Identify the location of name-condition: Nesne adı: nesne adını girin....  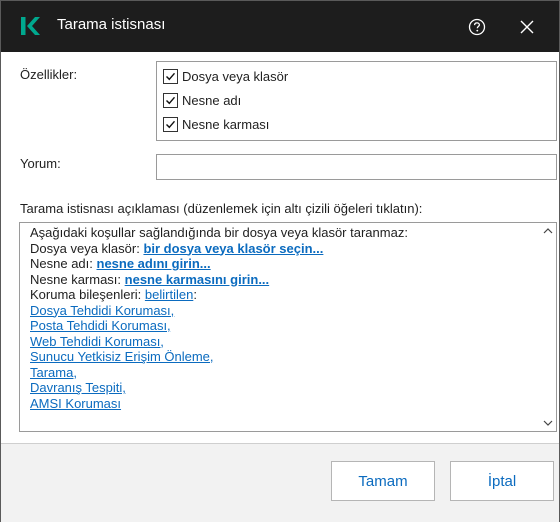
(219, 264).